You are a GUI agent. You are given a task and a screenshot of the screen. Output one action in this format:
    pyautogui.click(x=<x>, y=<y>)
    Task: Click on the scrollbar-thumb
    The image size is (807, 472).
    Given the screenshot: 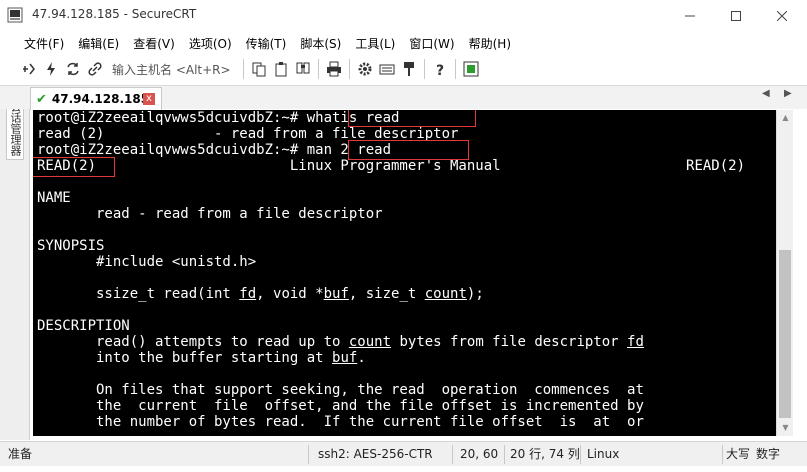 What is the action you would take?
    pyautogui.click(x=785, y=334)
    